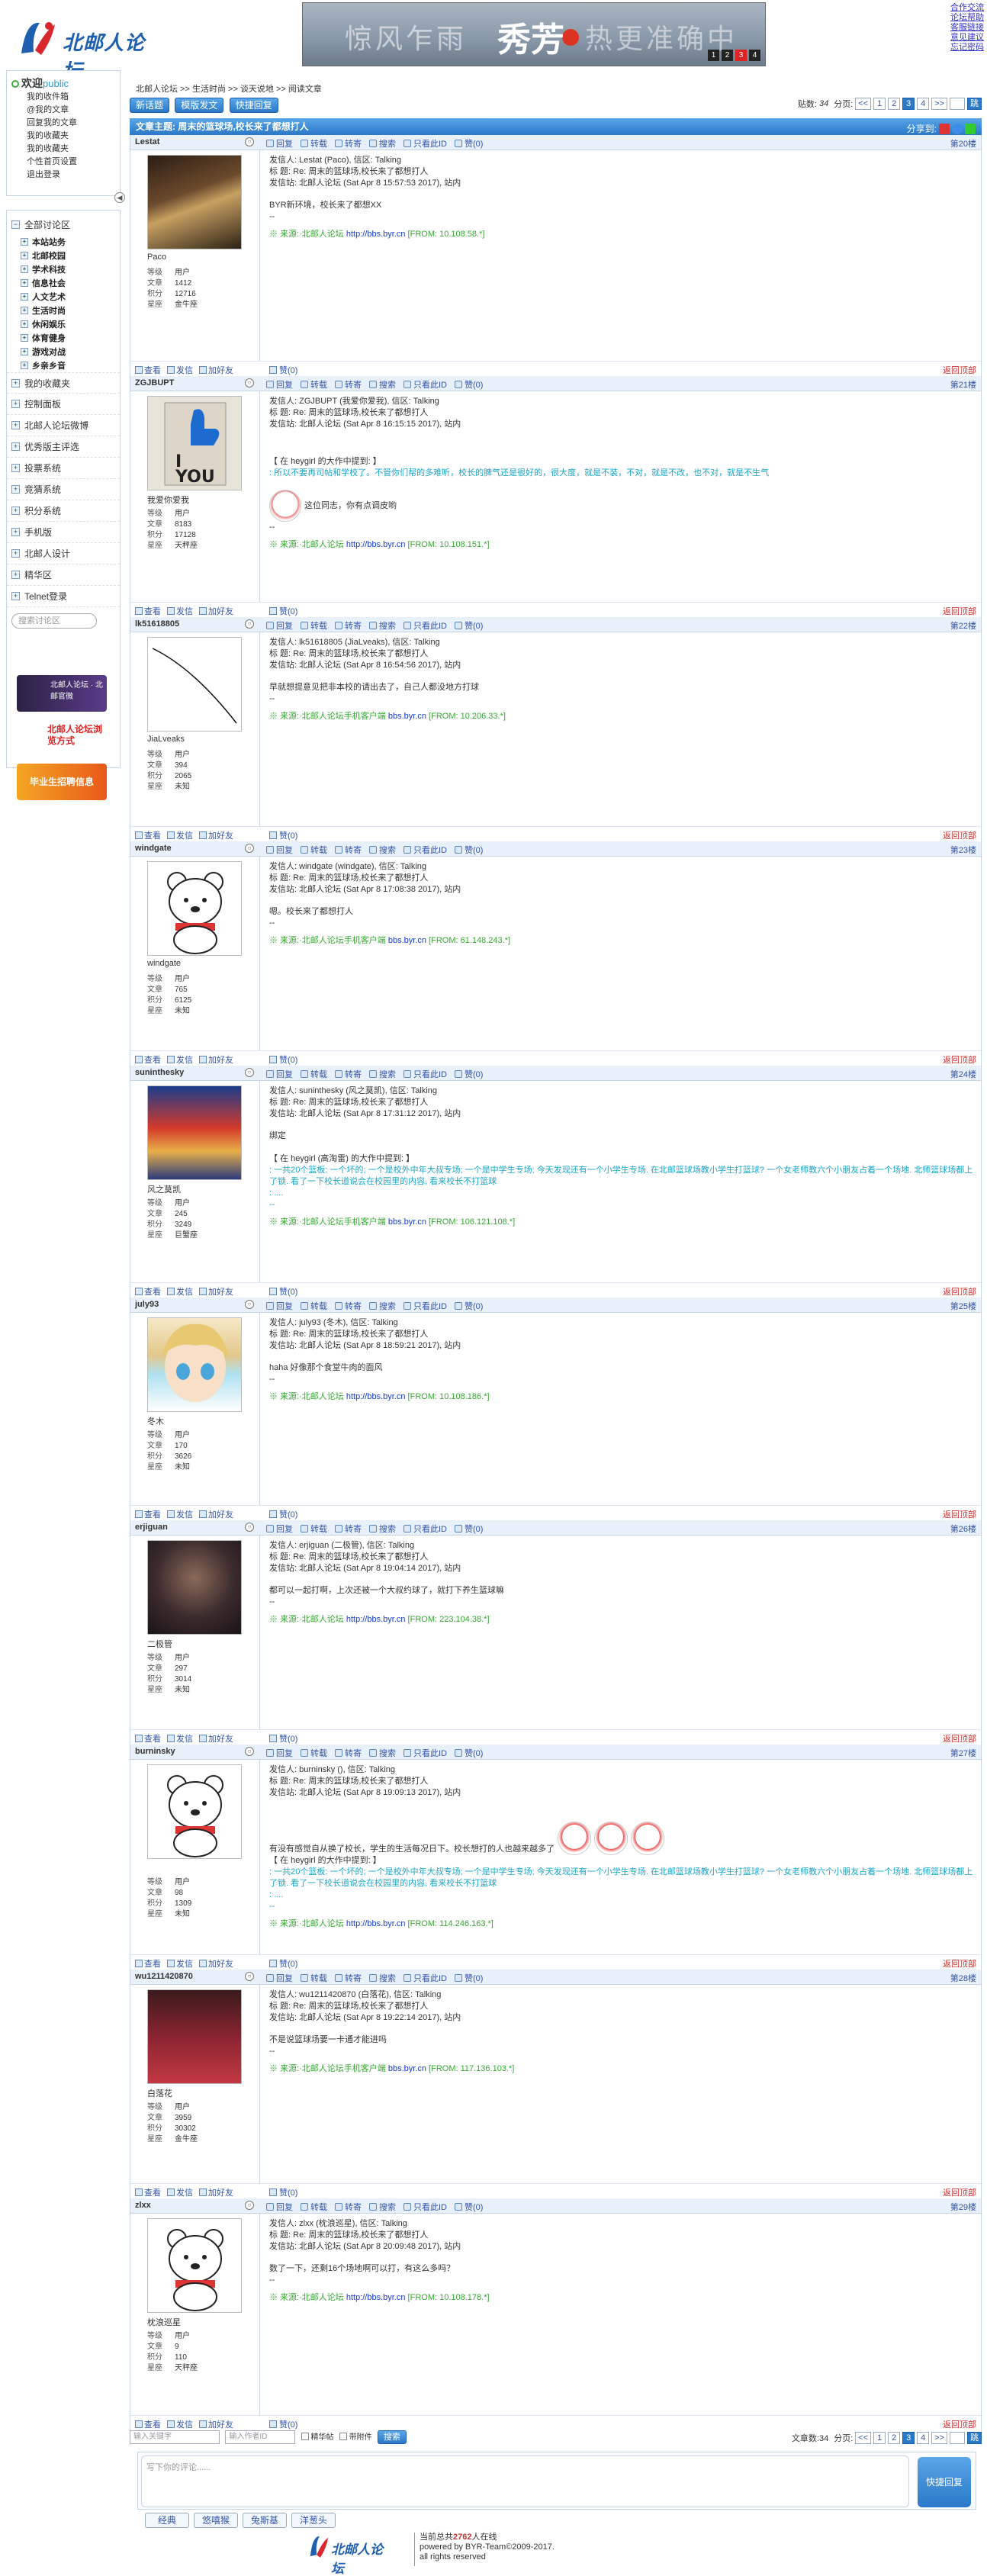  Describe the element at coordinates (159, 1072) in the screenshot. I see `post-author: suninthesky` at that location.